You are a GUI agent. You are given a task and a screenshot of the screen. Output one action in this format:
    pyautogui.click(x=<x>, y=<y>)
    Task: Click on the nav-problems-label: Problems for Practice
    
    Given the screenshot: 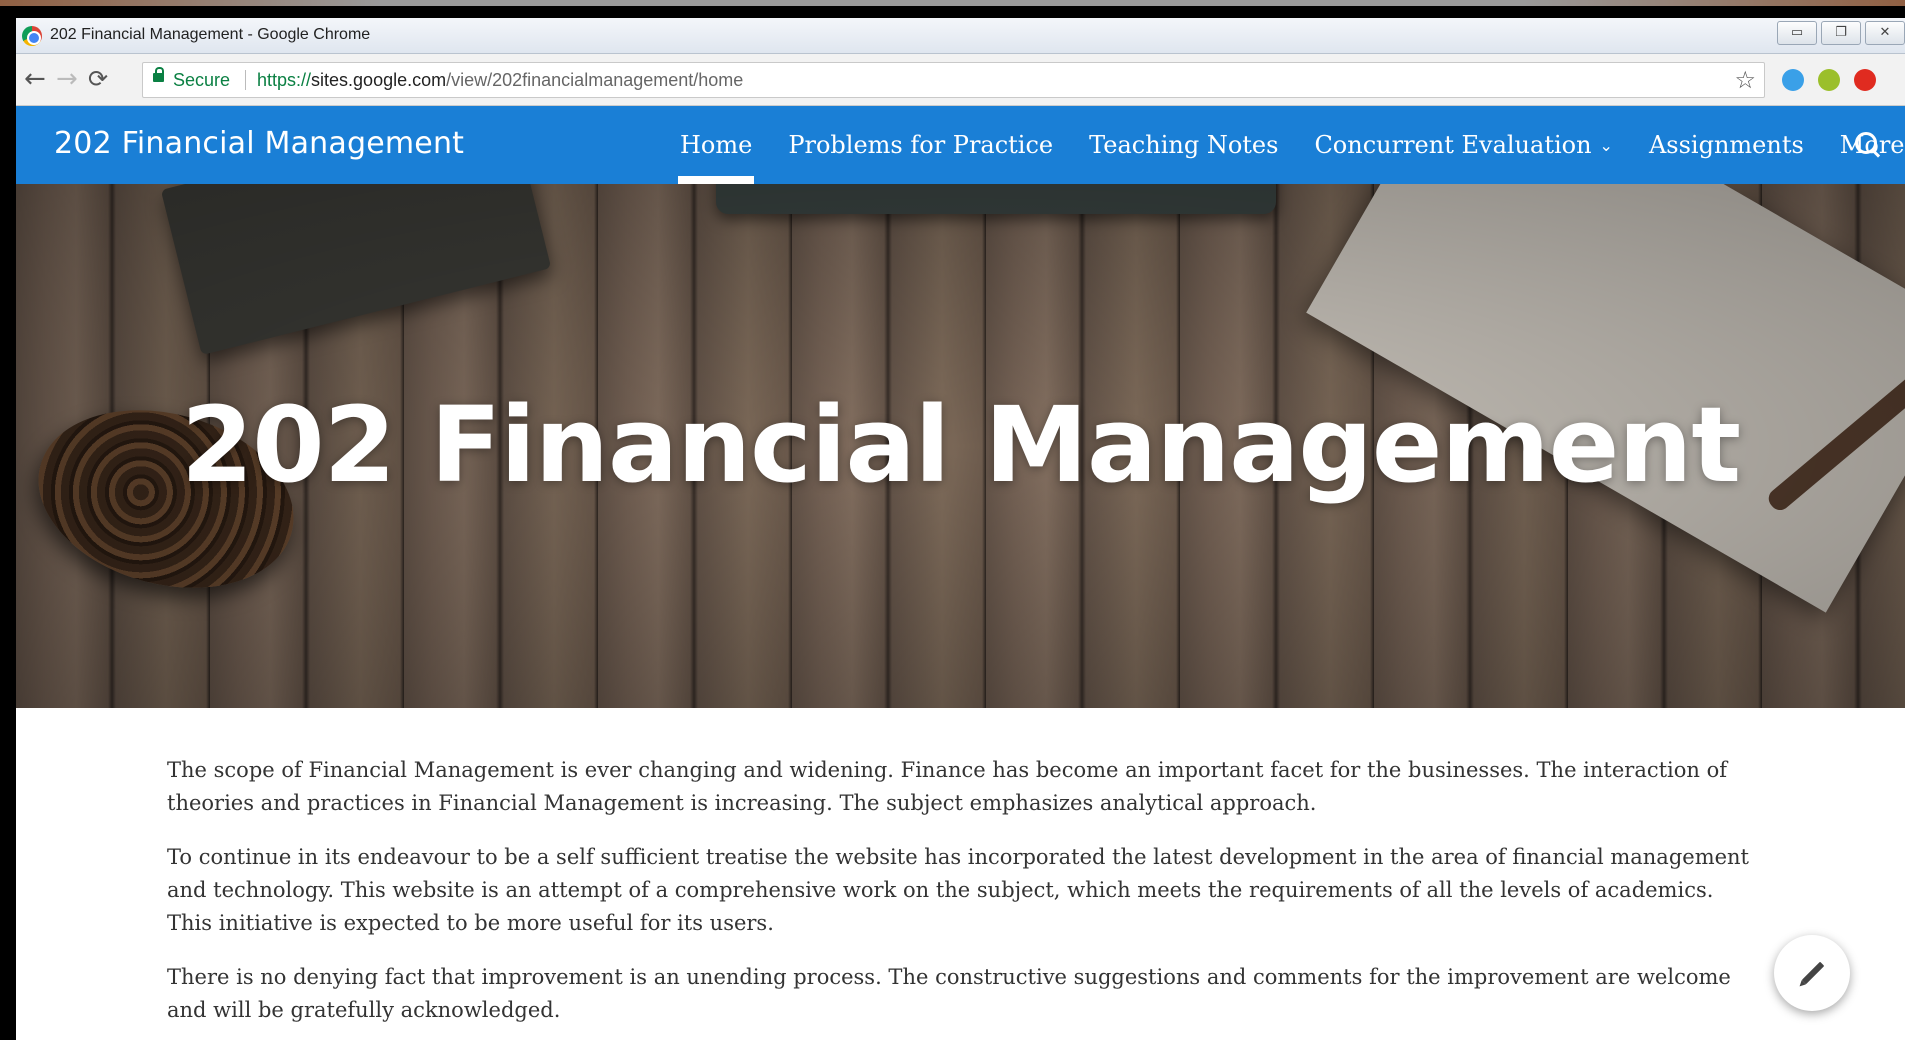 What is the action you would take?
    pyautogui.click(x=921, y=145)
    